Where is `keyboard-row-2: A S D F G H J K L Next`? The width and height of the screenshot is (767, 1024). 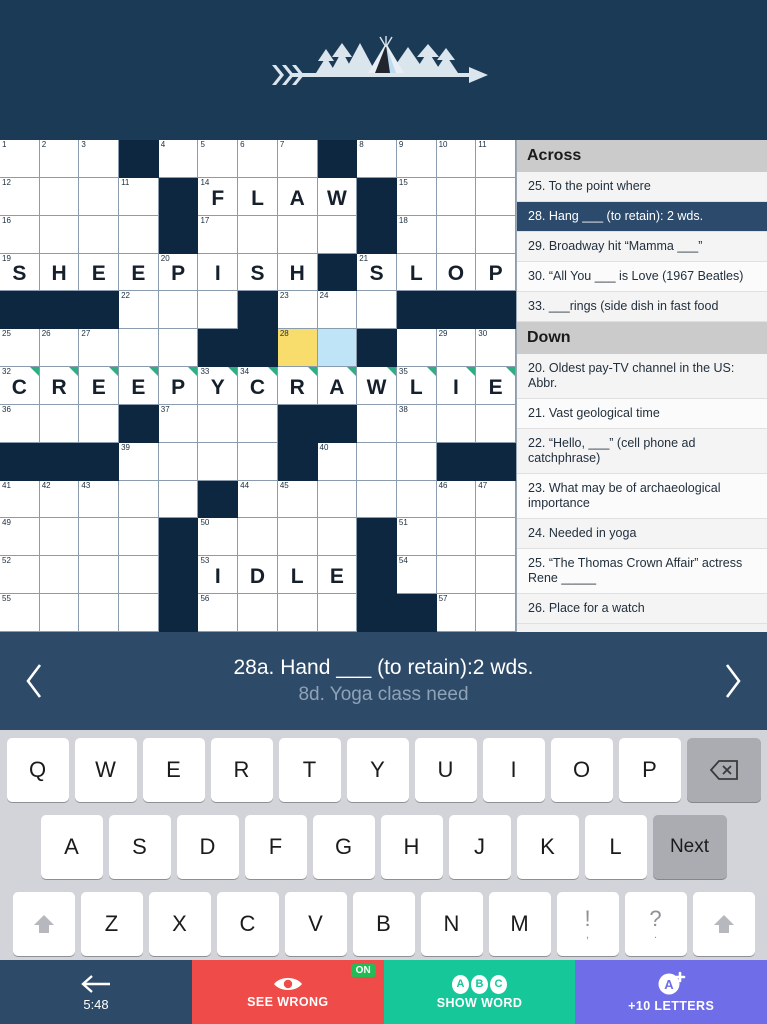
keyboard-row-2: A S D F G H J K L Next is located at coordinates (383, 847).